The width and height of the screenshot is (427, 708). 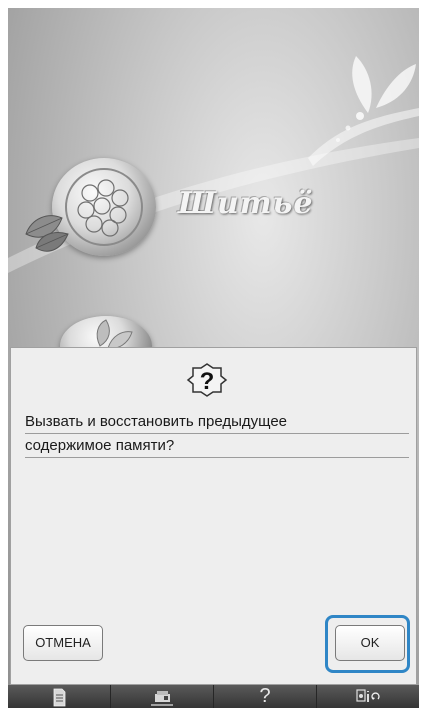 I want to click on cancel-button: ОТМЕНА, so click(x=63, y=643).